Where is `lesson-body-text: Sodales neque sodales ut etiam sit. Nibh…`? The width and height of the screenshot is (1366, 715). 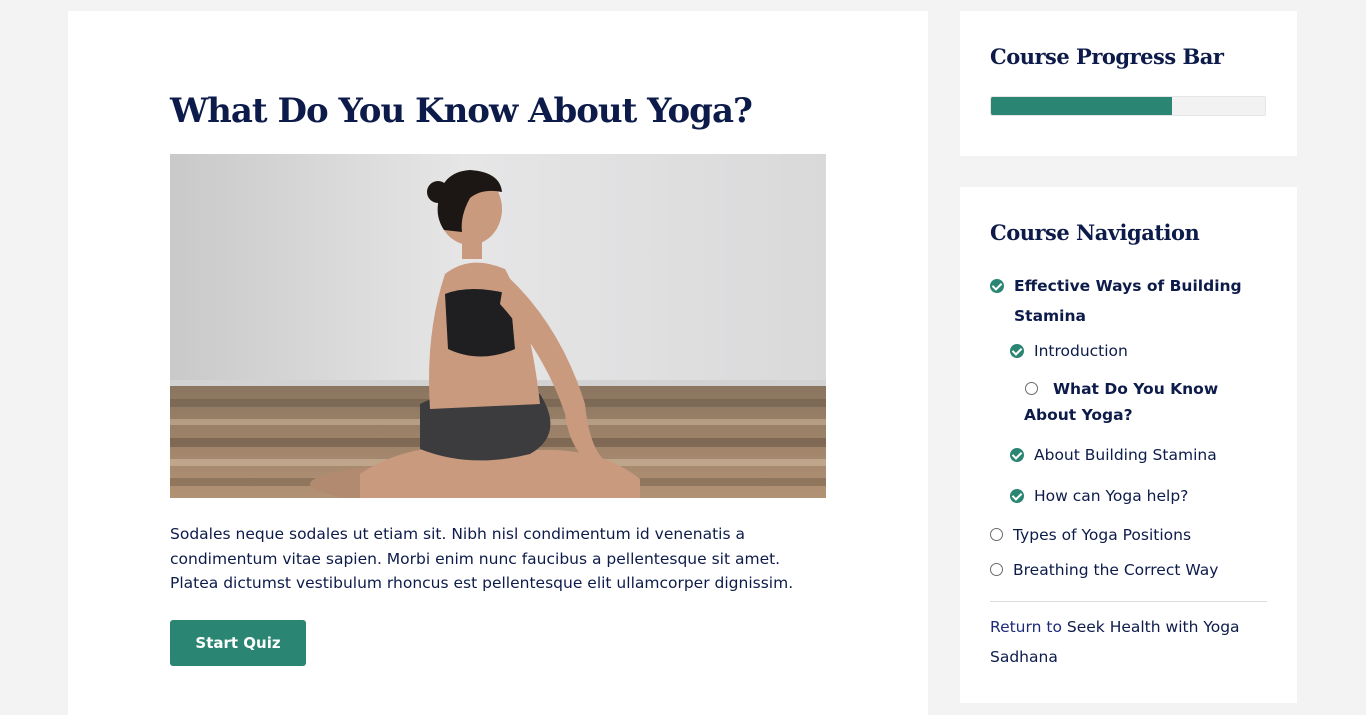 lesson-body-text: Sodales neque sodales ut etiam sit. Nibh… is located at coordinates (482, 558).